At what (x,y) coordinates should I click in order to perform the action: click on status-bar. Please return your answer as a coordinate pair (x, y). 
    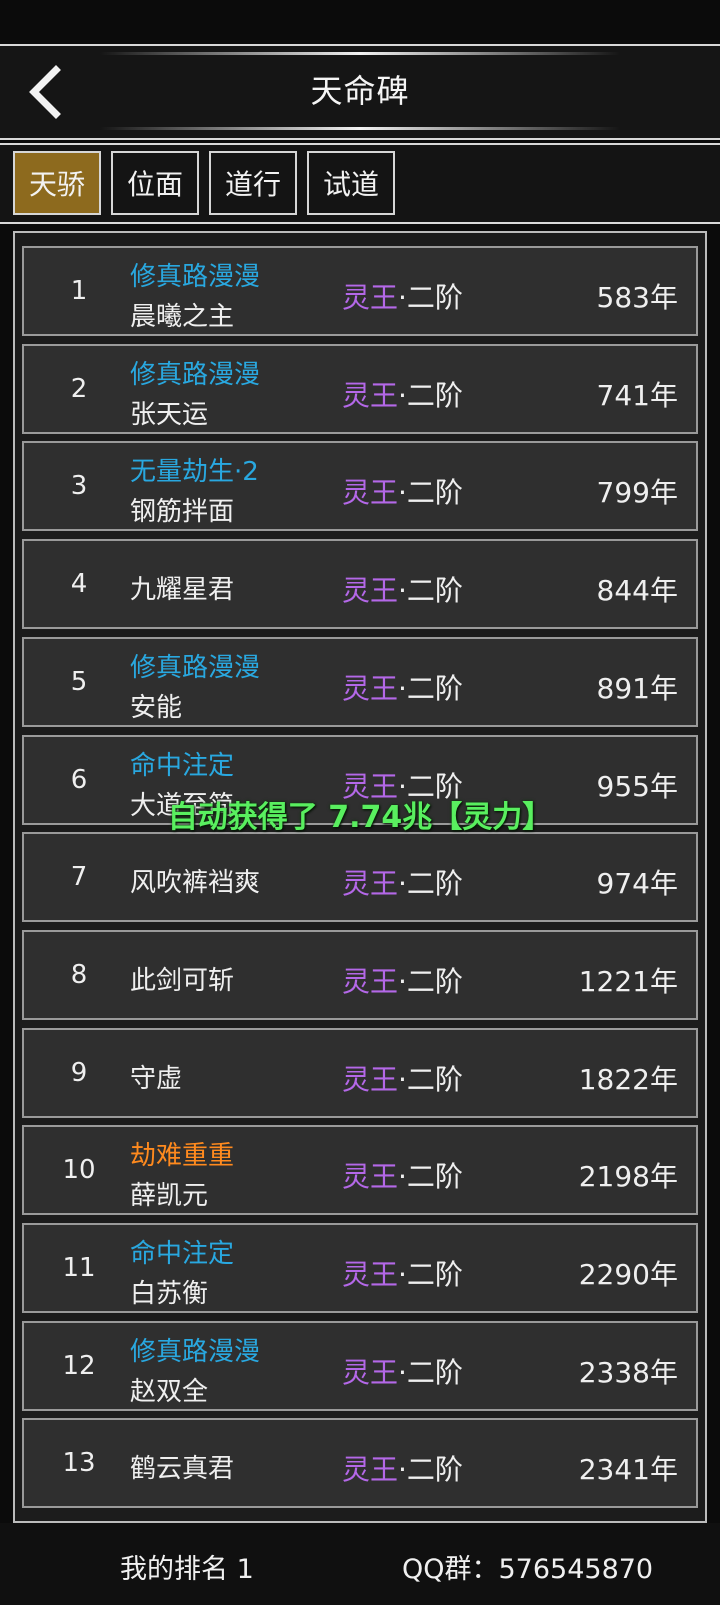
    Looking at the image, I should click on (360, 22).